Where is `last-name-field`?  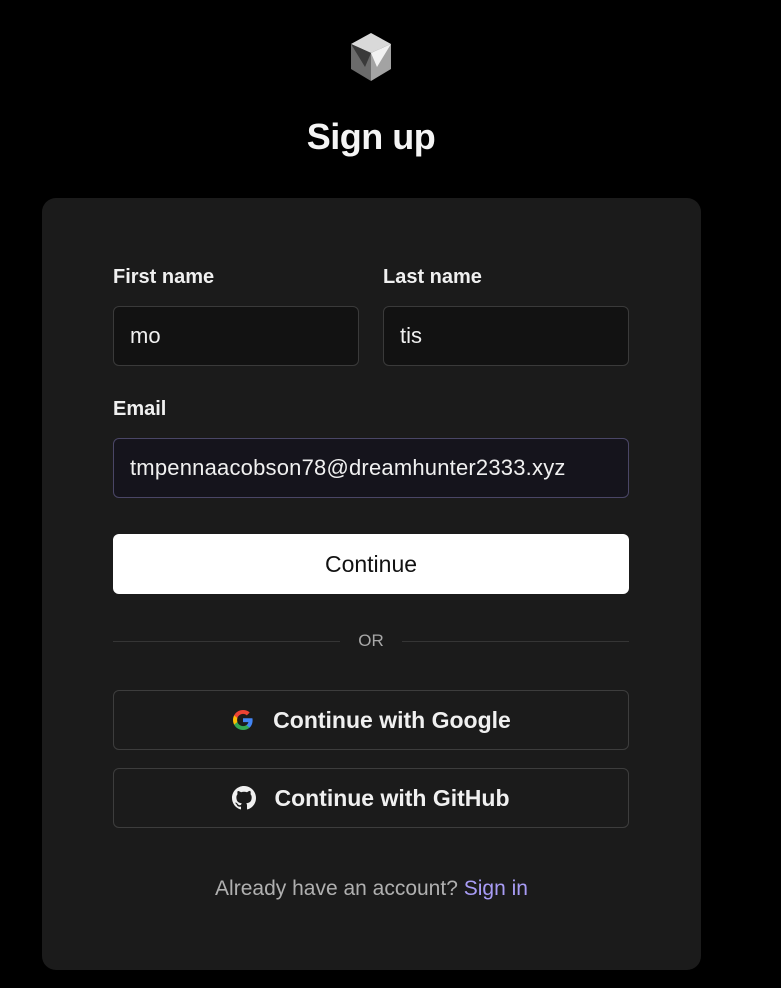
last-name-field is located at coordinates (506, 336).